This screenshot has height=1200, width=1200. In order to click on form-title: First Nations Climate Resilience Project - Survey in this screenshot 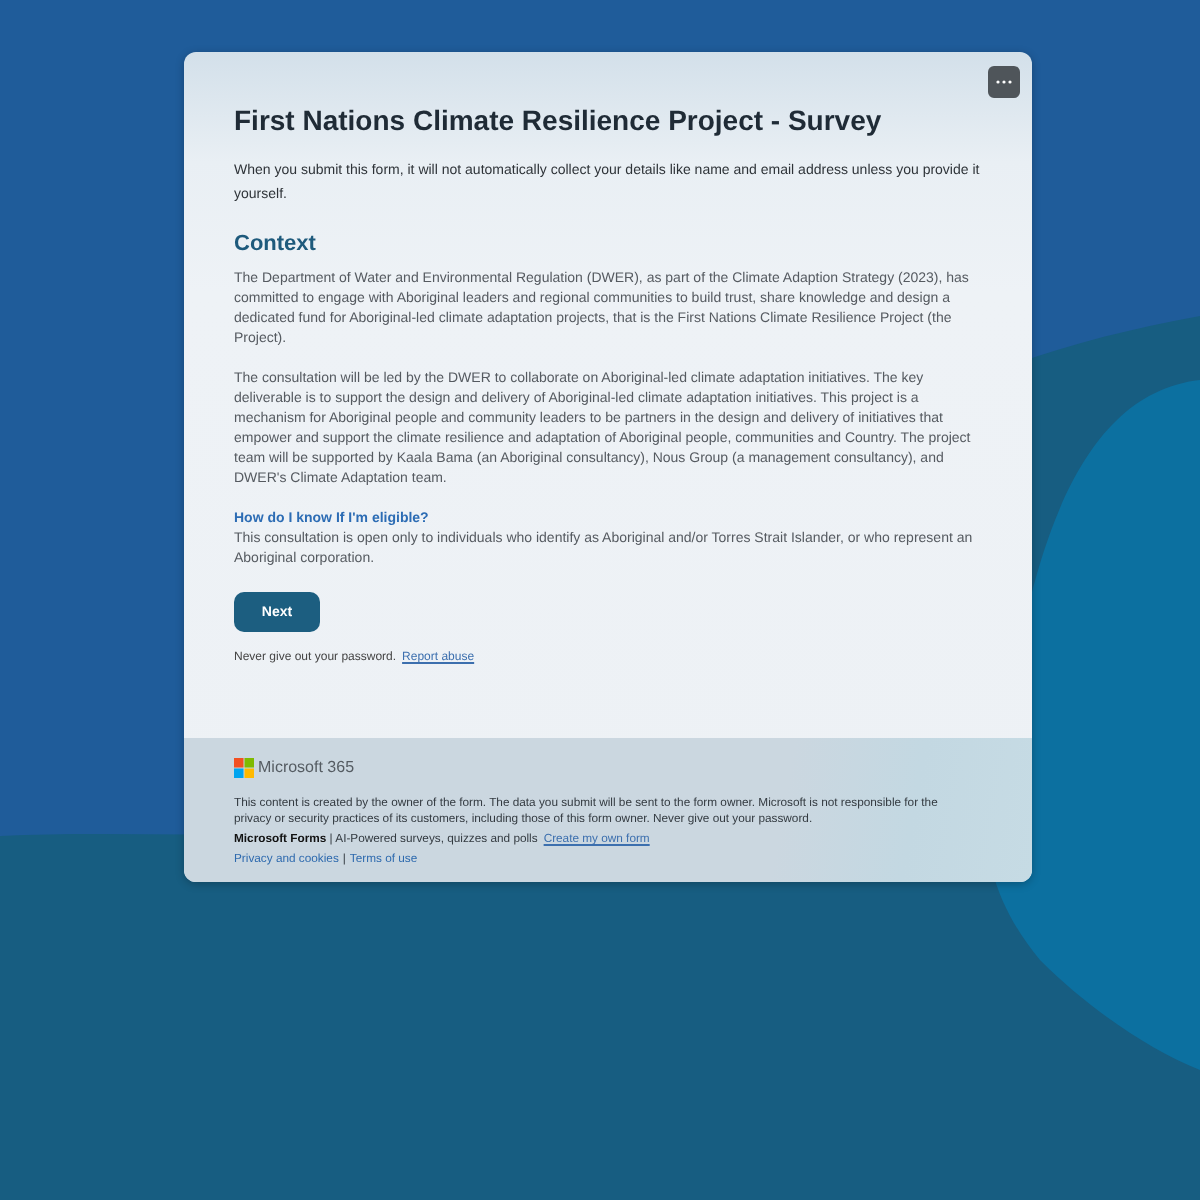, I will do `click(558, 120)`.